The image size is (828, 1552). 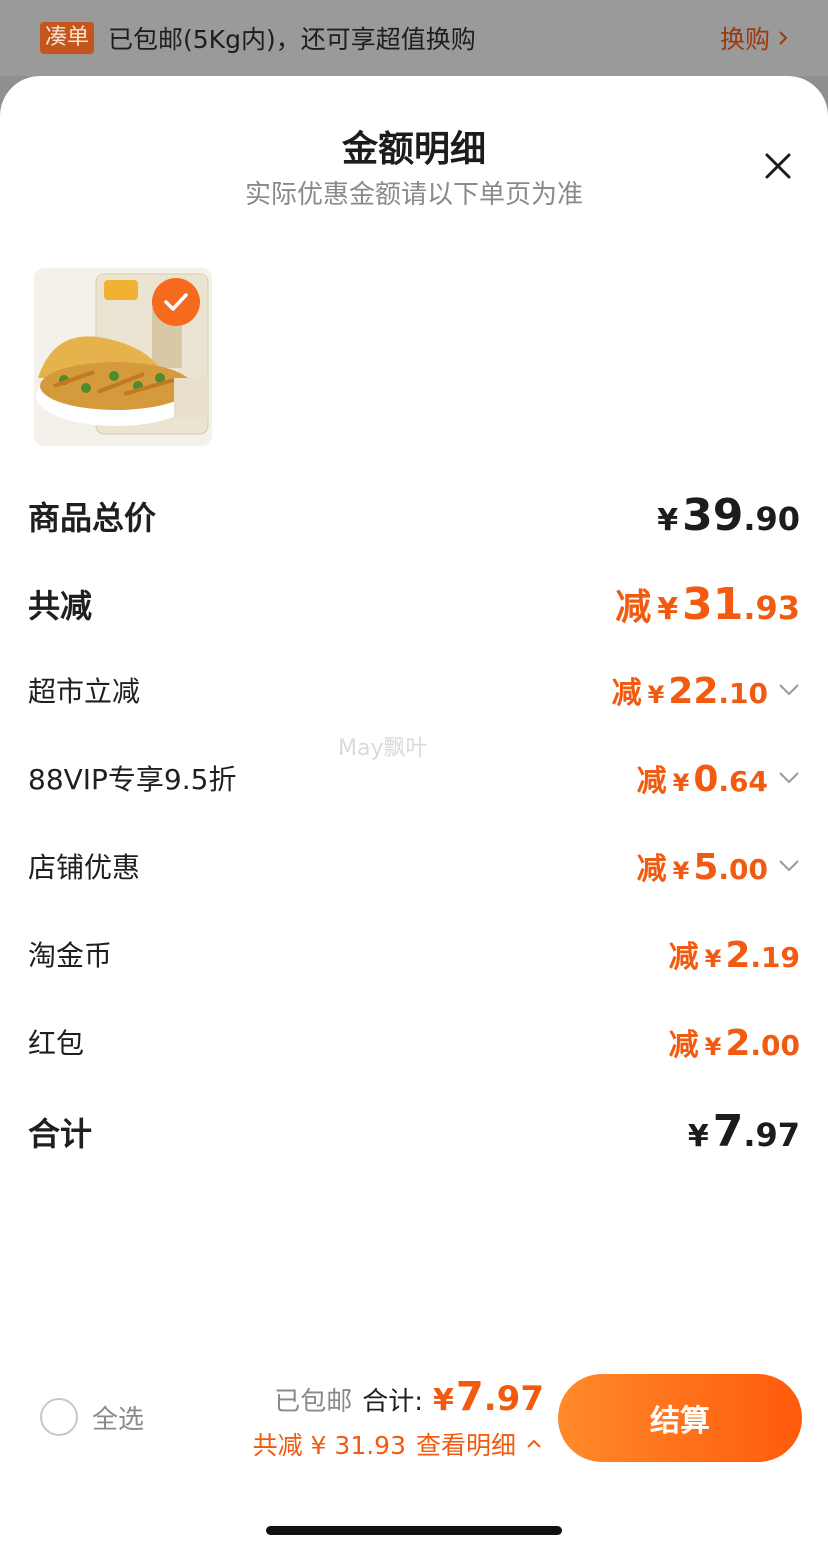 What do you see at coordinates (744, 39) in the screenshot?
I see `exchange-link-label: 换购` at bounding box center [744, 39].